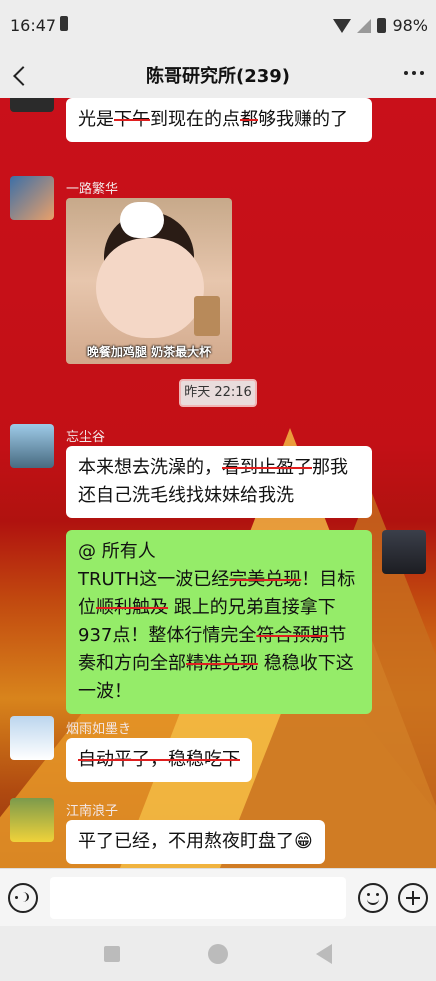 This screenshot has width=436, height=981. What do you see at coordinates (249, 119) in the screenshot?
I see `struck-text: 都` at bounding box center [249, 119].